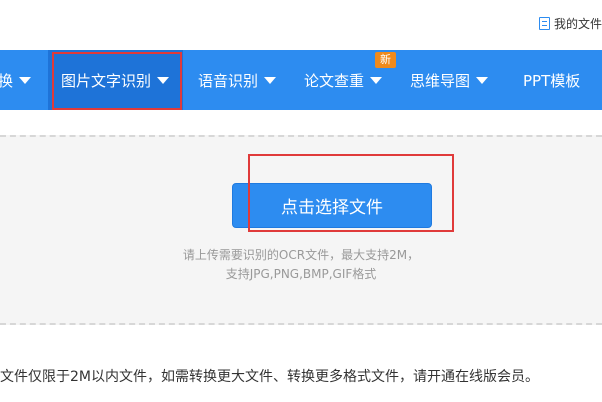 Image resolution: width=602 pixels, height=402 pixels. Describe the element at coordinates (385, 60) in the screenshot. I see `new-badge: 新` at that location.